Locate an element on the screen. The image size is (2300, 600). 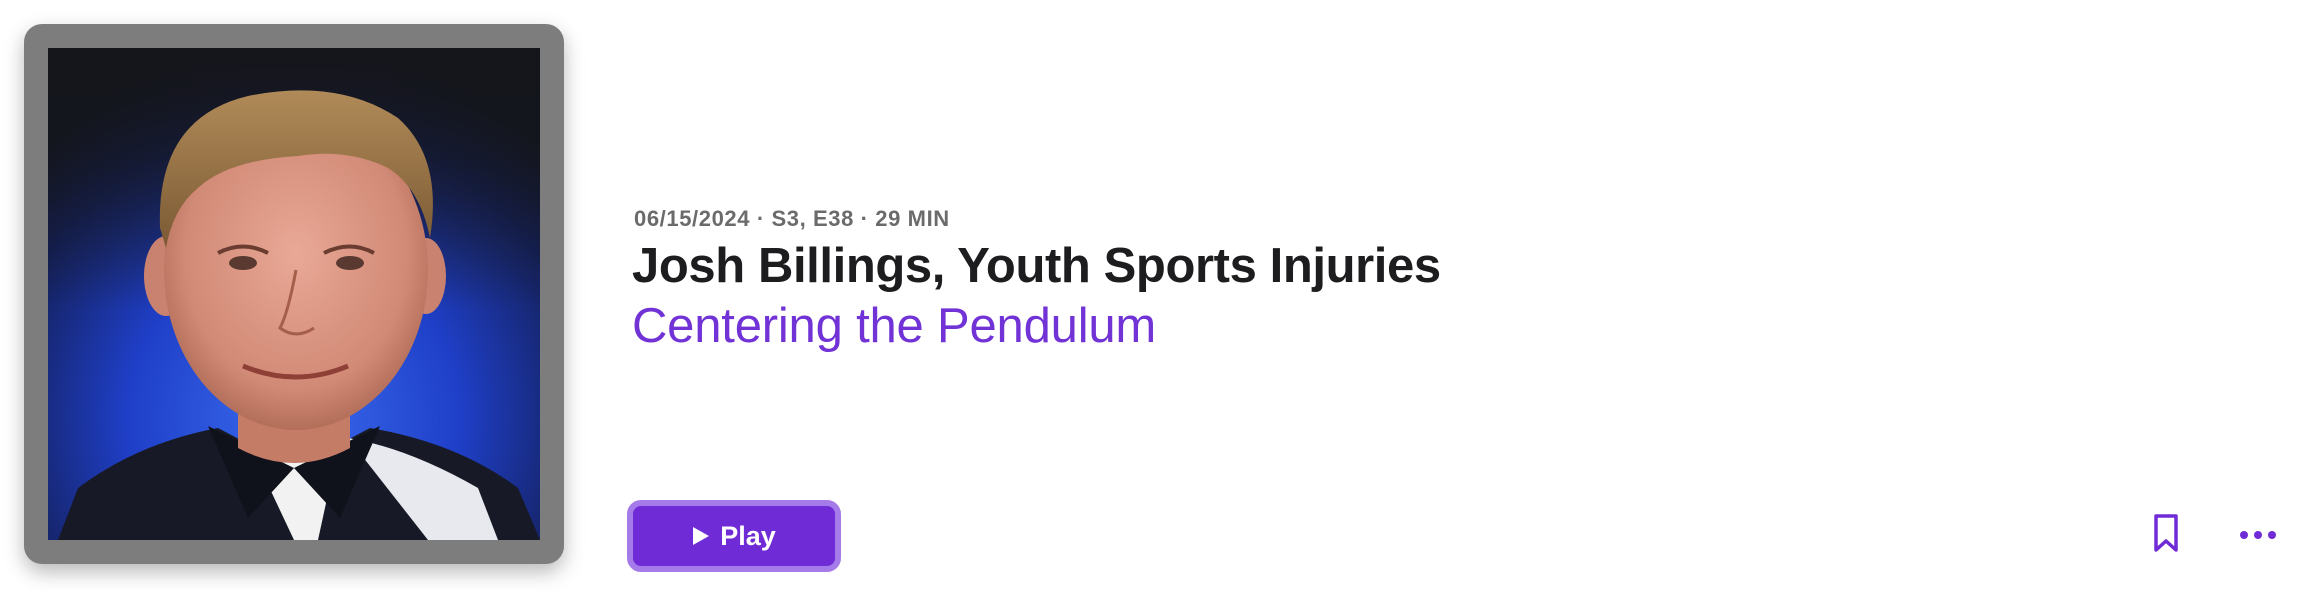
episode-title: Josh Billings, Youth Sports Injuries is located at coordinates (1036, 266).